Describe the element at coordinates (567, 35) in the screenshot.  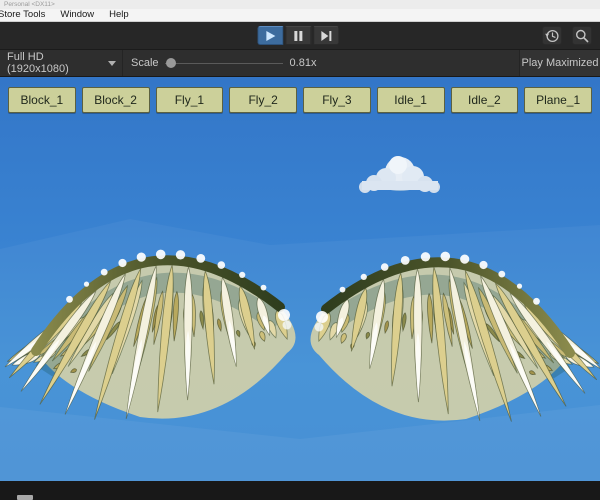
I see `toolbar-right-icons` at that location.